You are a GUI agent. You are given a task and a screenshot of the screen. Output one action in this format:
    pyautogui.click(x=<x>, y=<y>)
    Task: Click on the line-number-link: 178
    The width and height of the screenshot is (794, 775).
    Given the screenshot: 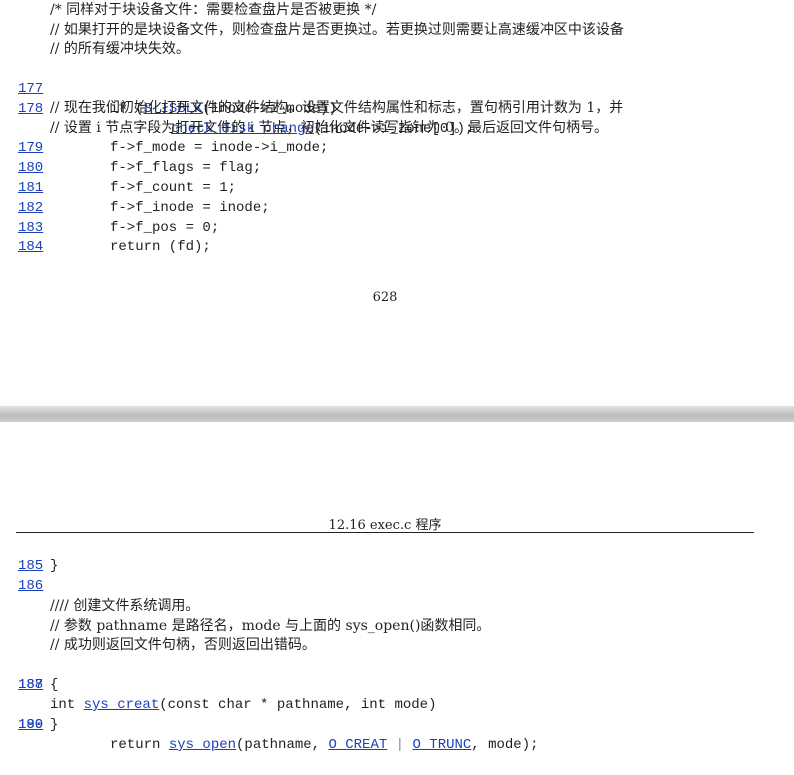 What is the action you would take?
    pyautogui.click(x=30, y=109)
    